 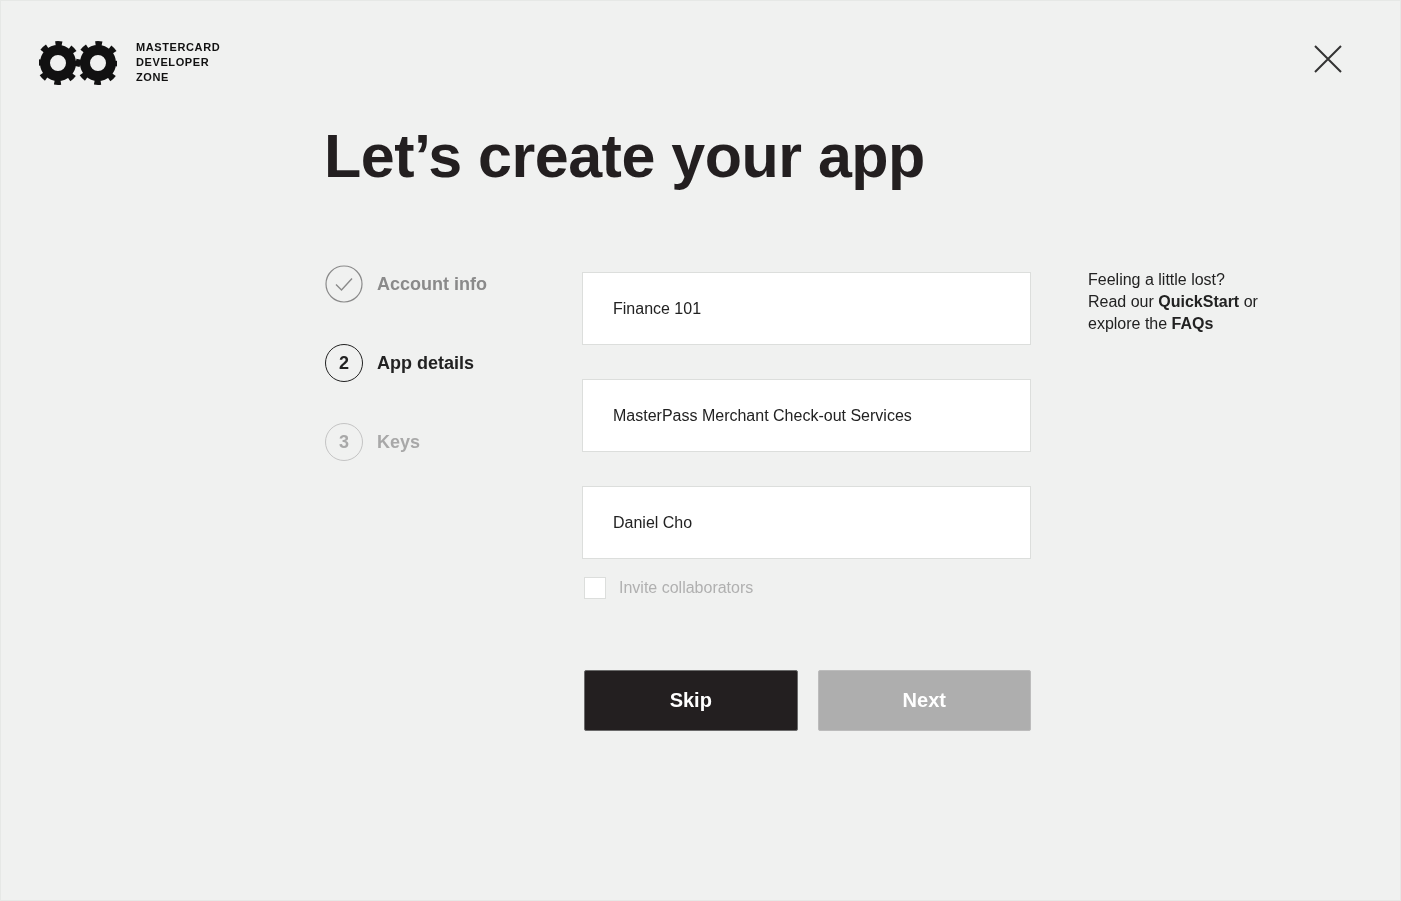 What do you see at coordinates (1173, 313) in the screenshot?
I see `help-text: Read our QuickStart or explore the FAQs` at bounding box center [1173, 313].